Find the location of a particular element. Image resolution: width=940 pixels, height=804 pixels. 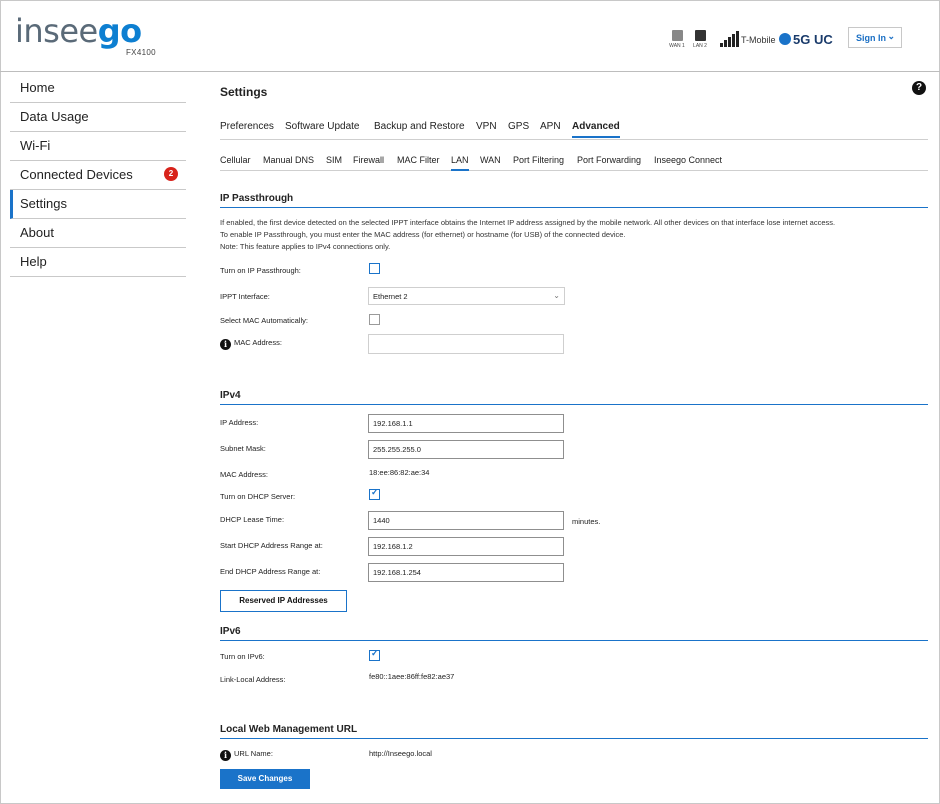

sidebar-item-home: Home is located at coordinates (98, 88).